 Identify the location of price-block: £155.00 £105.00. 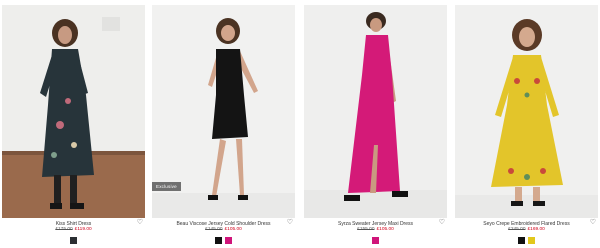
(375, 230).